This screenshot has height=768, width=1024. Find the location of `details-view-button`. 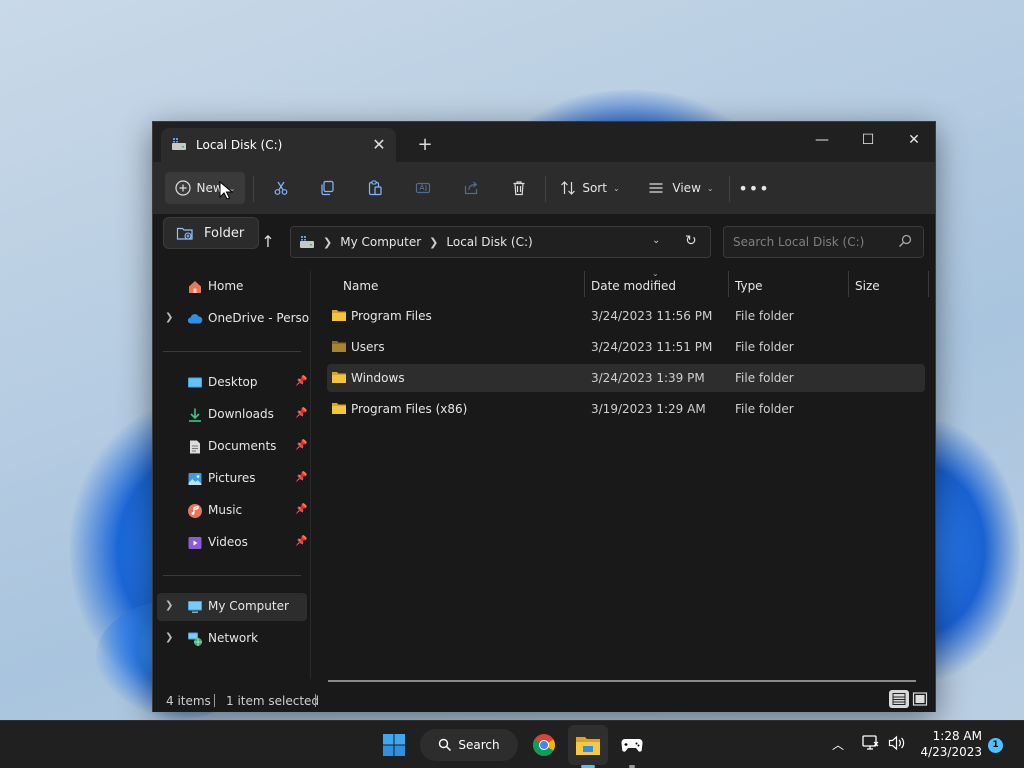

details-view-button is located at coordinates (899, 699).